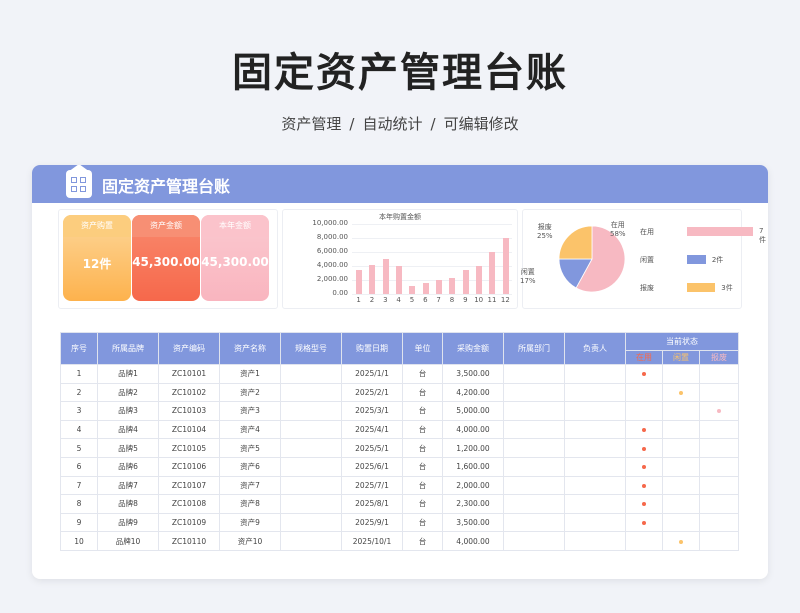  What do you see at coordinates (128, 374) in the screenshot?
I see `row-brand-cell: 品牌1` at bounding box center [128, 374].